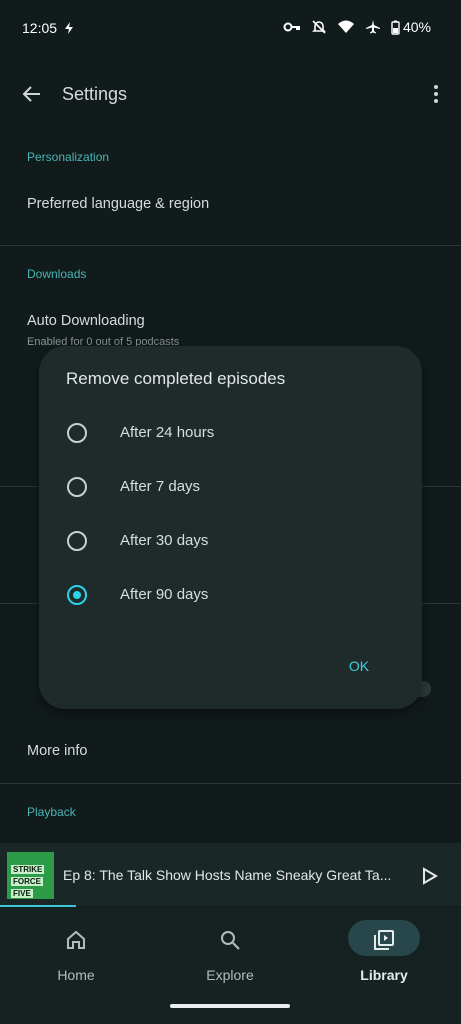 The width and height of the screenshot is (461, 1024). I want to click on option-label: After 30 days, so click(164, 540).